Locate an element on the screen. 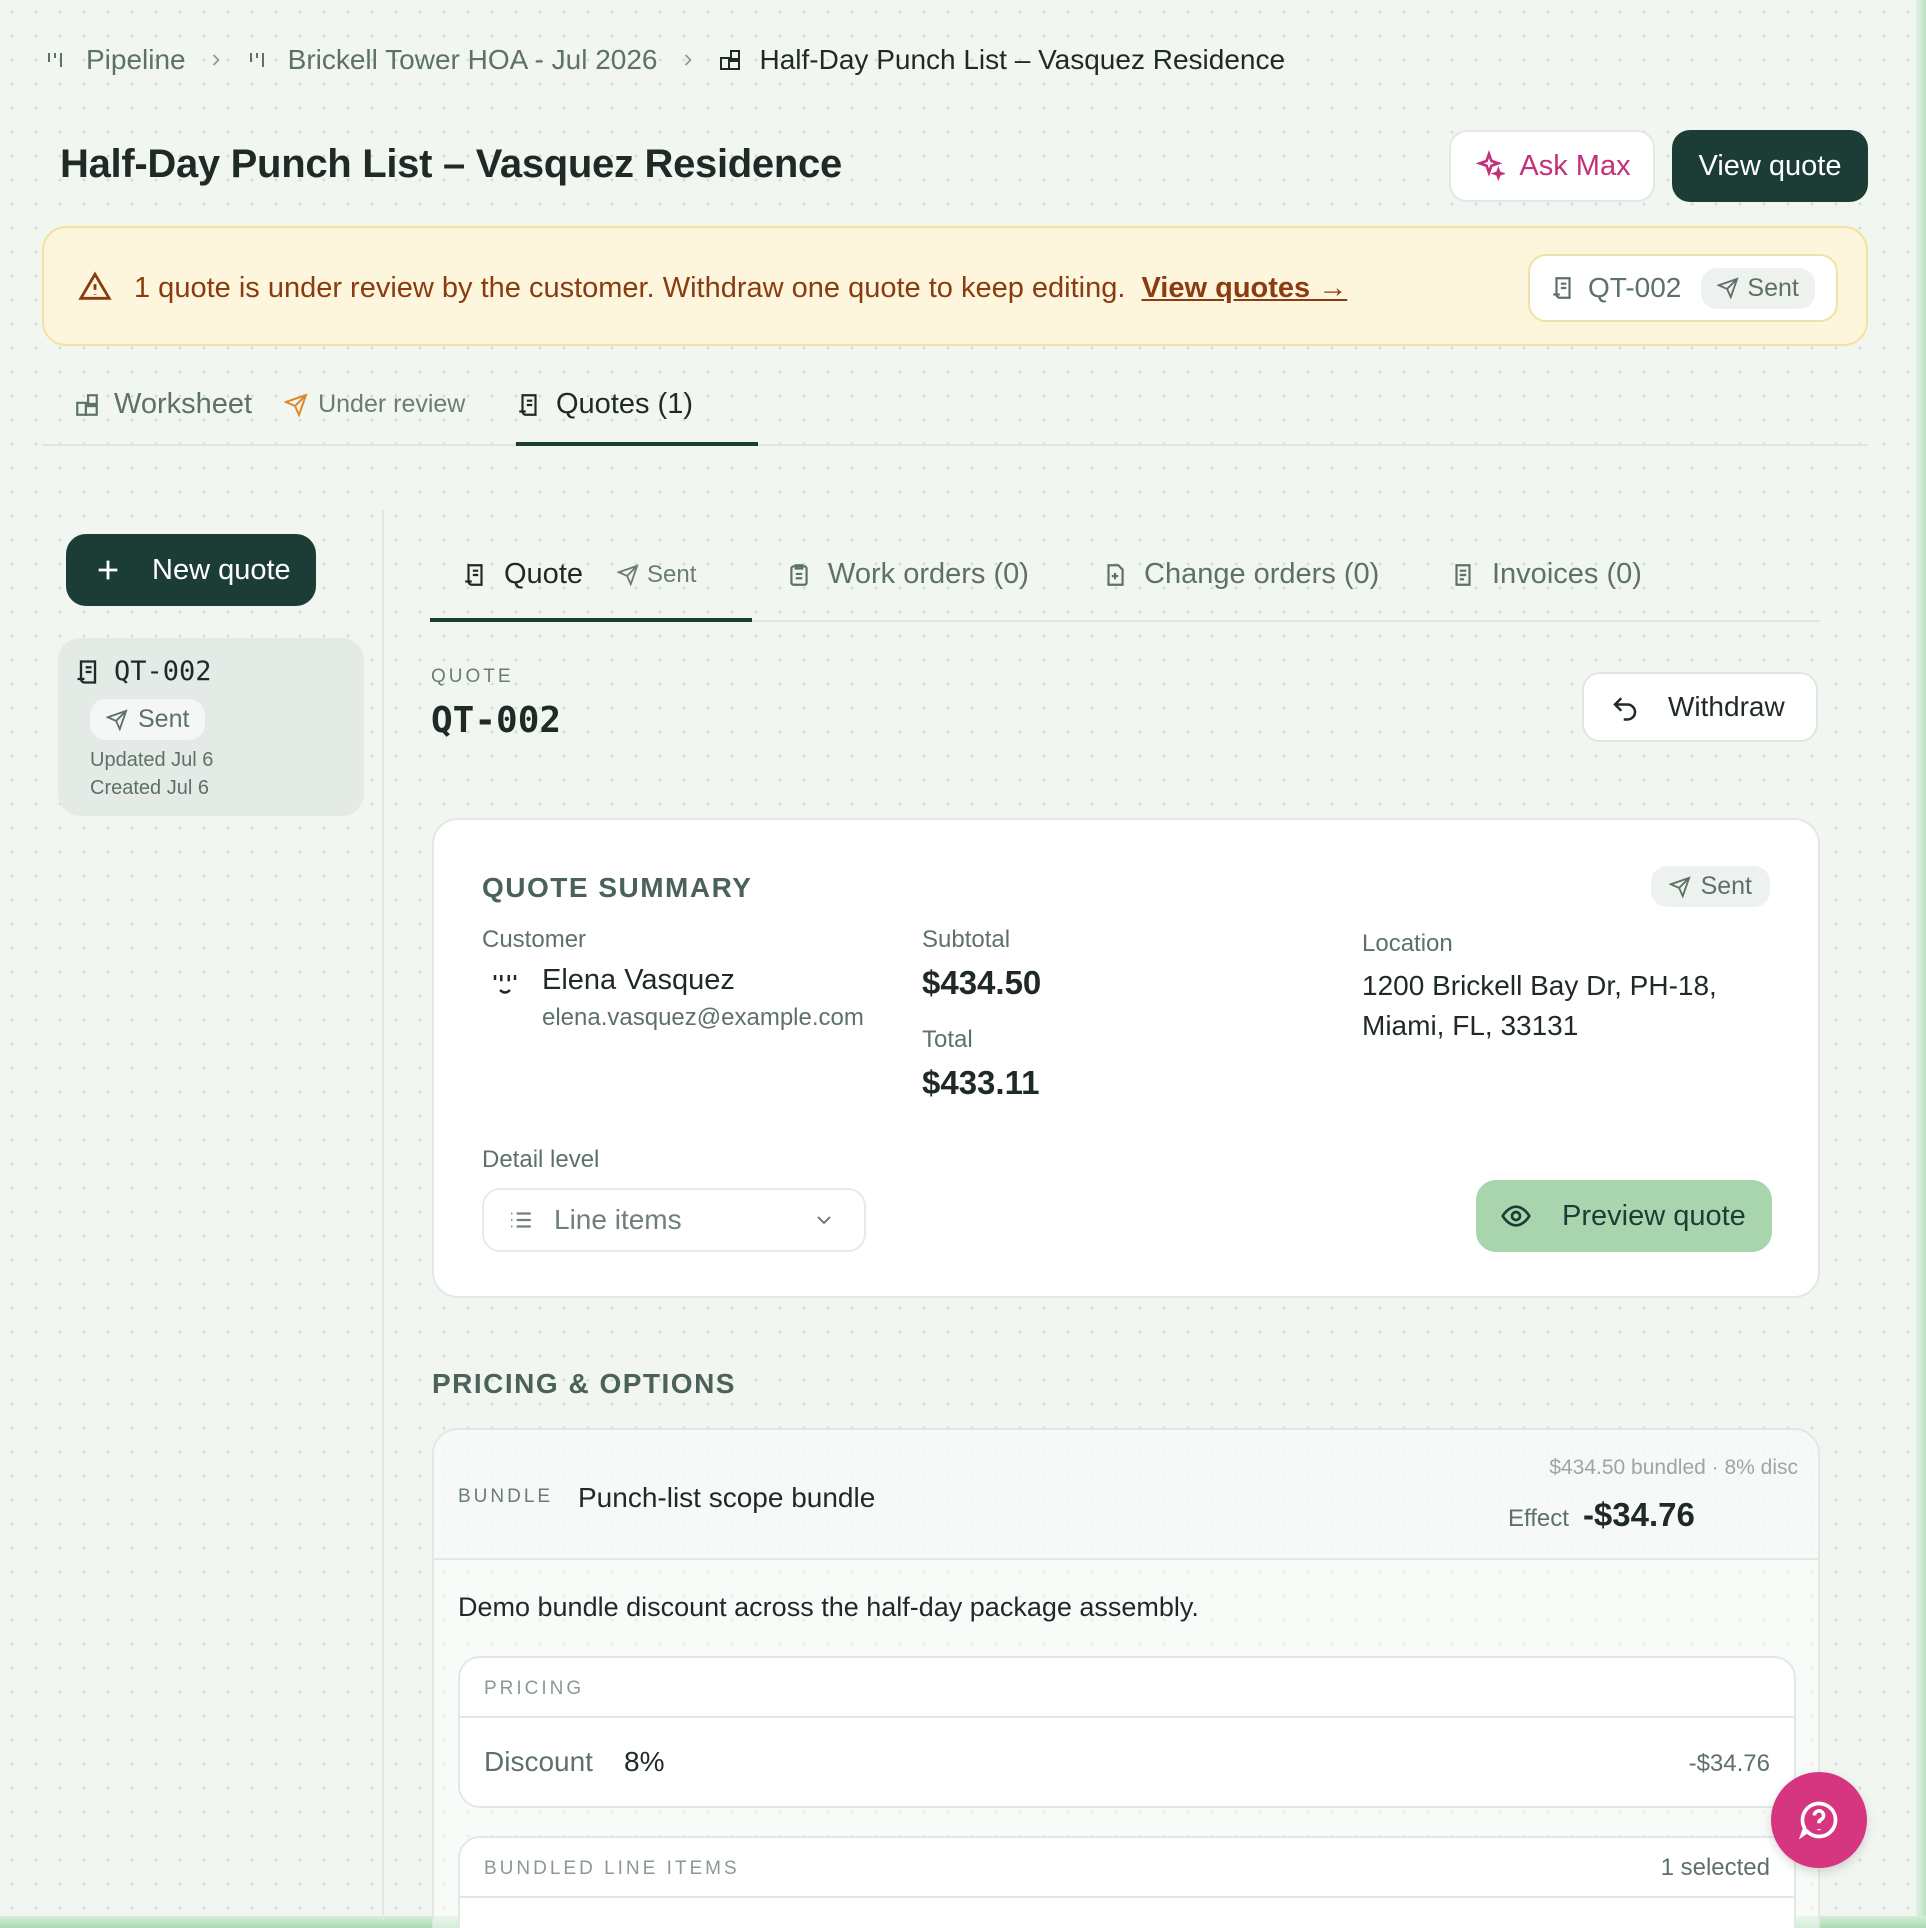  withdraw-button: Withdraw is located at coordinates (1700, 707).